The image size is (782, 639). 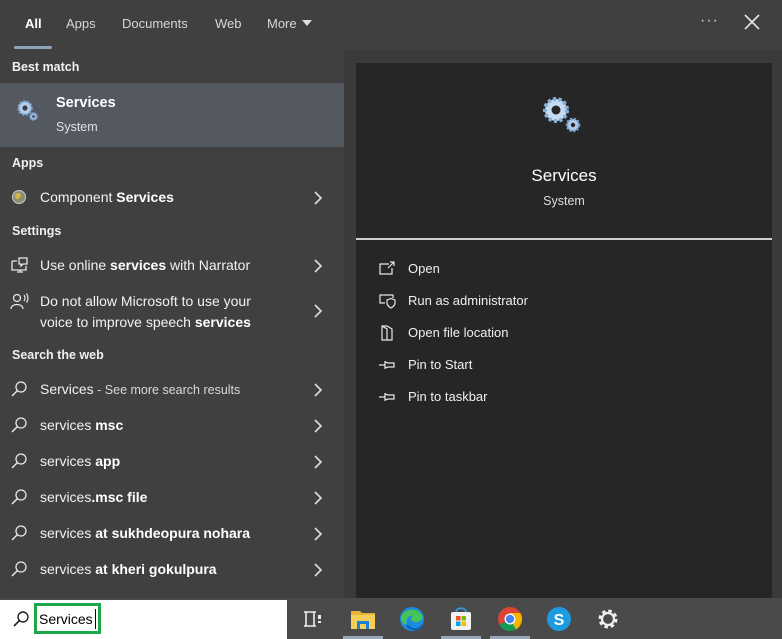 What do you see at coordinates (19, 265) in the screenshot?
I see `narrator-monitor-icon` at bounding box center [19, 265].